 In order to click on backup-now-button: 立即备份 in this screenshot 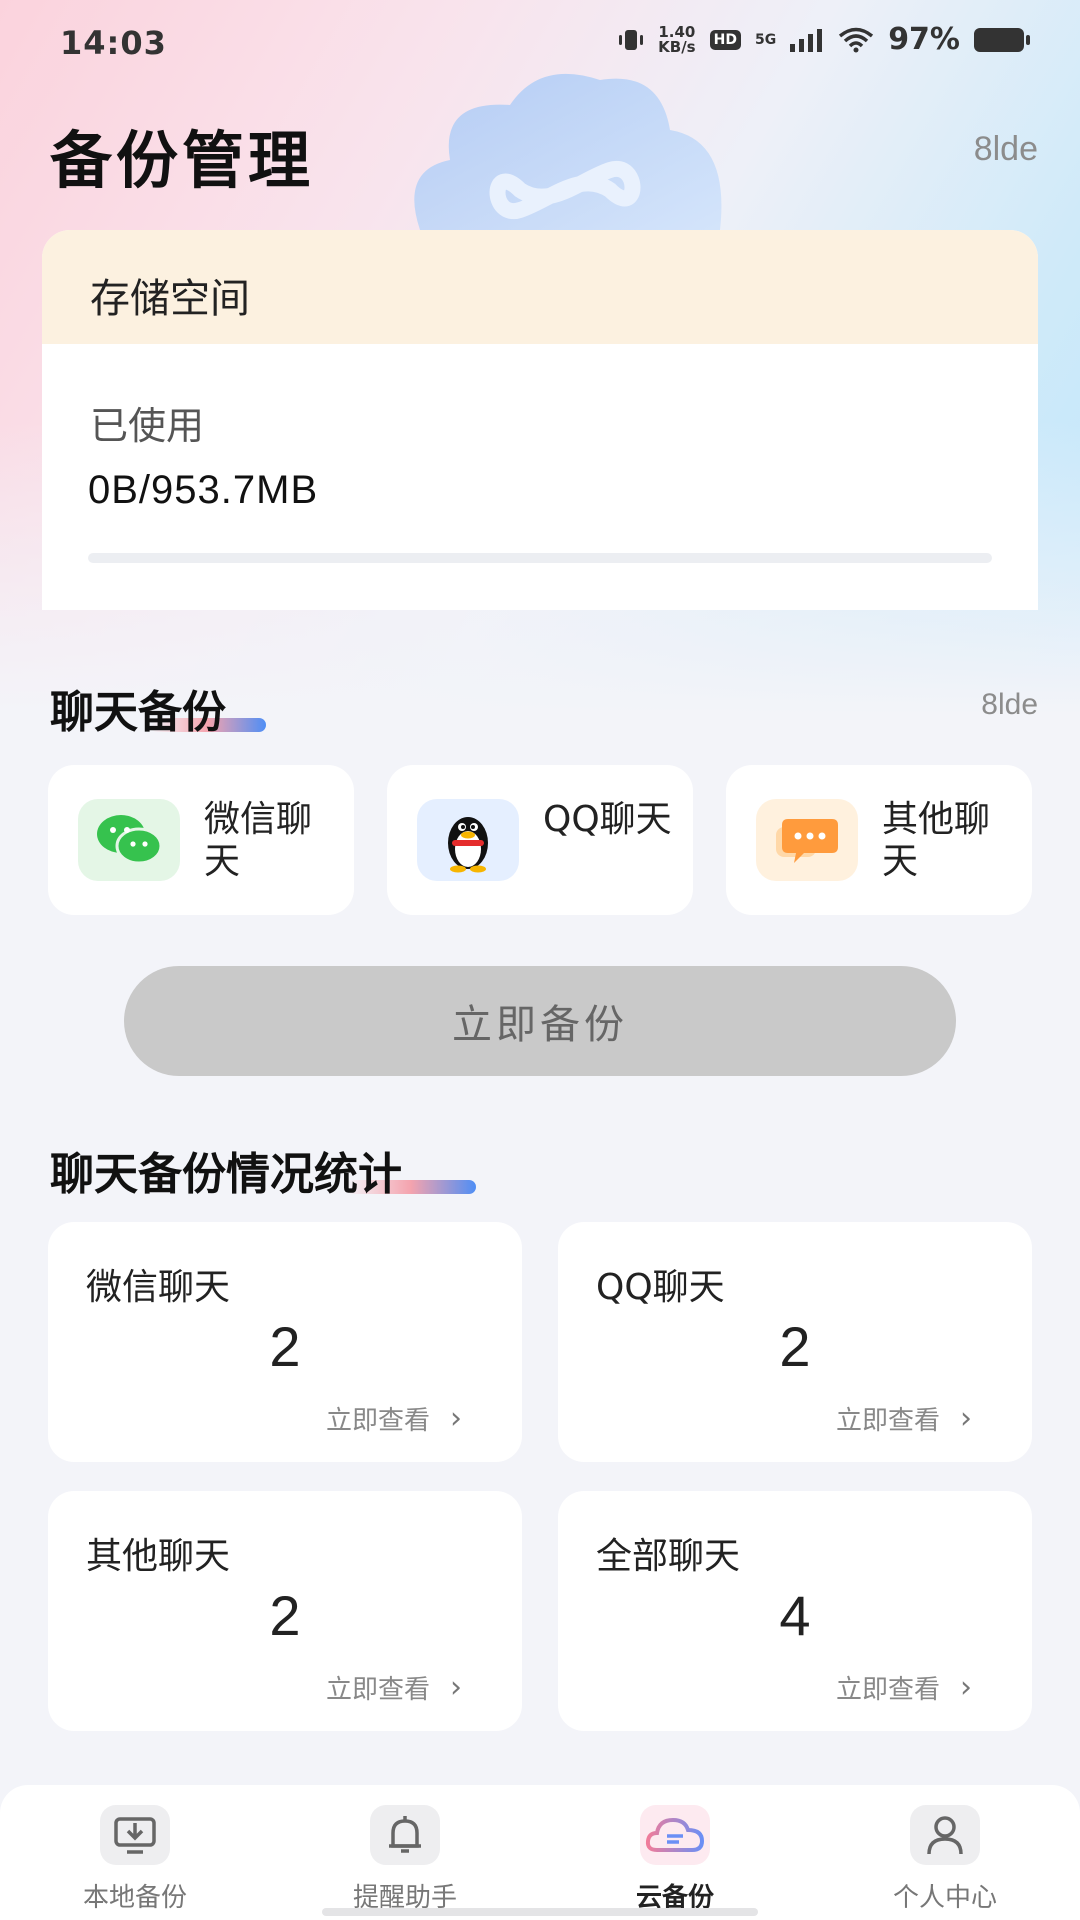, I will do `click(540, 1021)`.